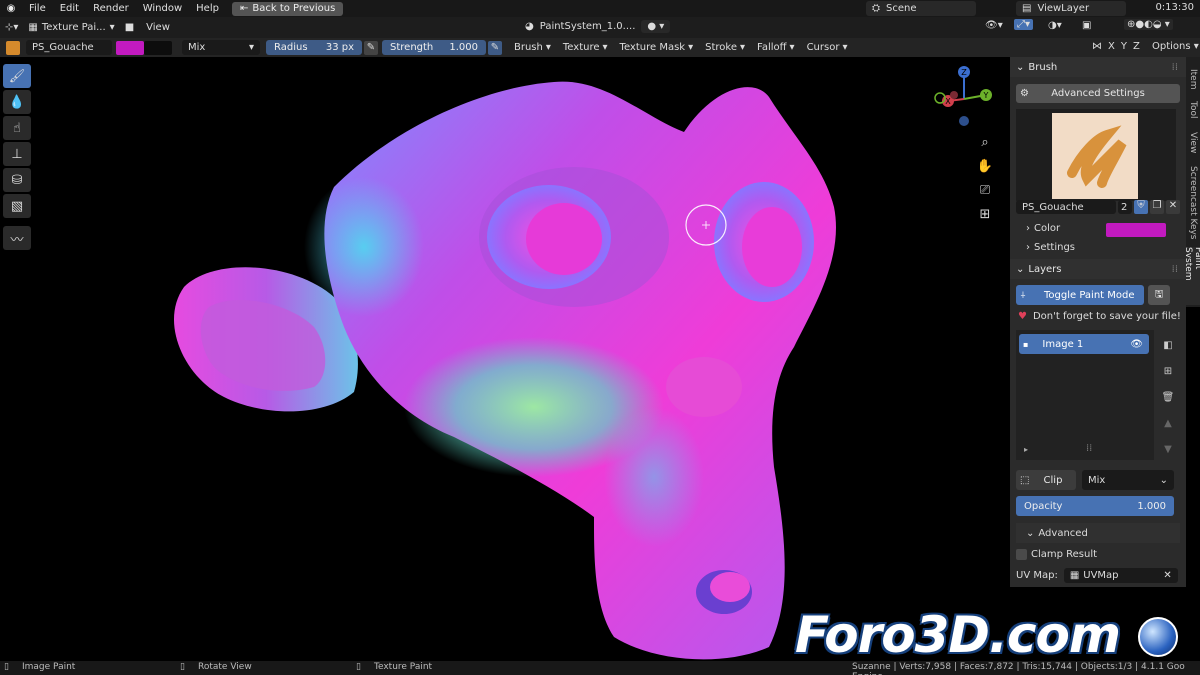 The image size is (1200, 675). I want to click on duplicate-icon: ❐, so click(1157, 207).